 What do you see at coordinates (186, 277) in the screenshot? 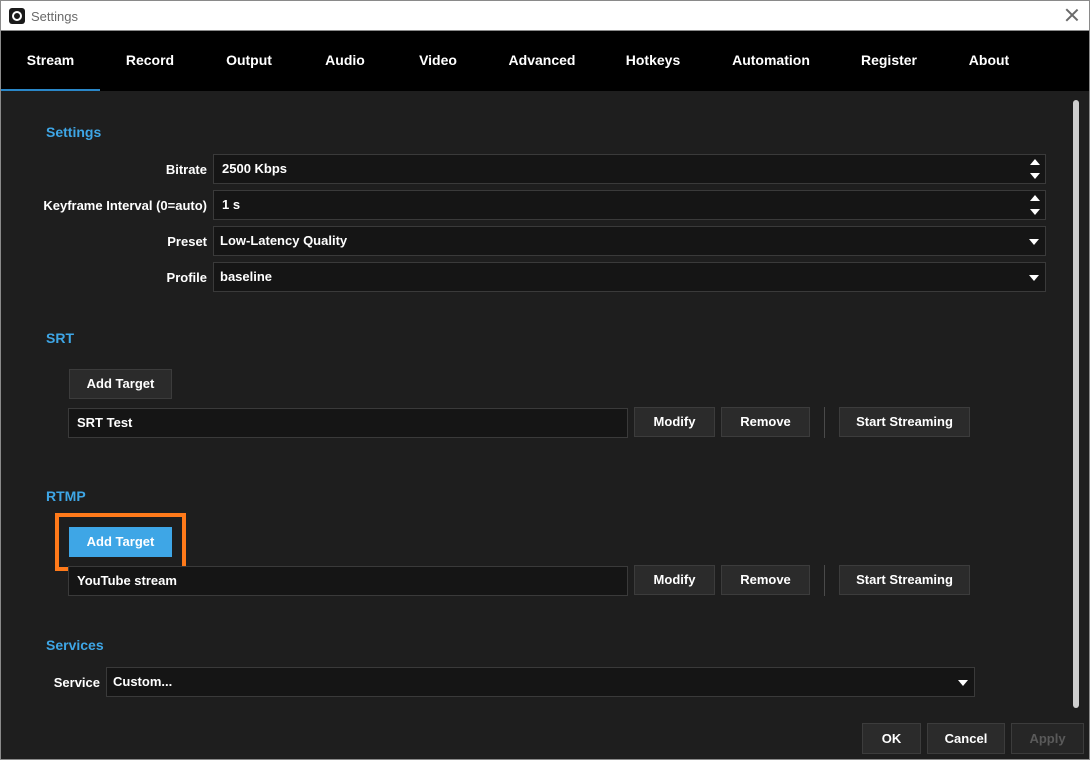
I see `profile-label: Profile` at bounding box center [186, 277].